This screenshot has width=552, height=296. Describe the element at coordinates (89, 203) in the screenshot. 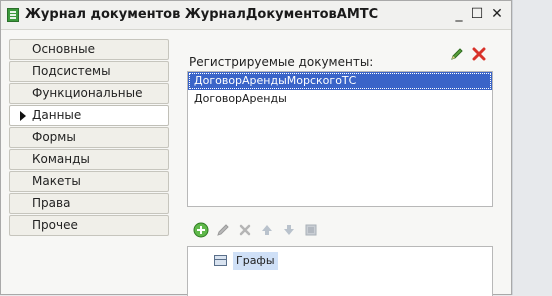

I see `tab-rights: Права` at that location.